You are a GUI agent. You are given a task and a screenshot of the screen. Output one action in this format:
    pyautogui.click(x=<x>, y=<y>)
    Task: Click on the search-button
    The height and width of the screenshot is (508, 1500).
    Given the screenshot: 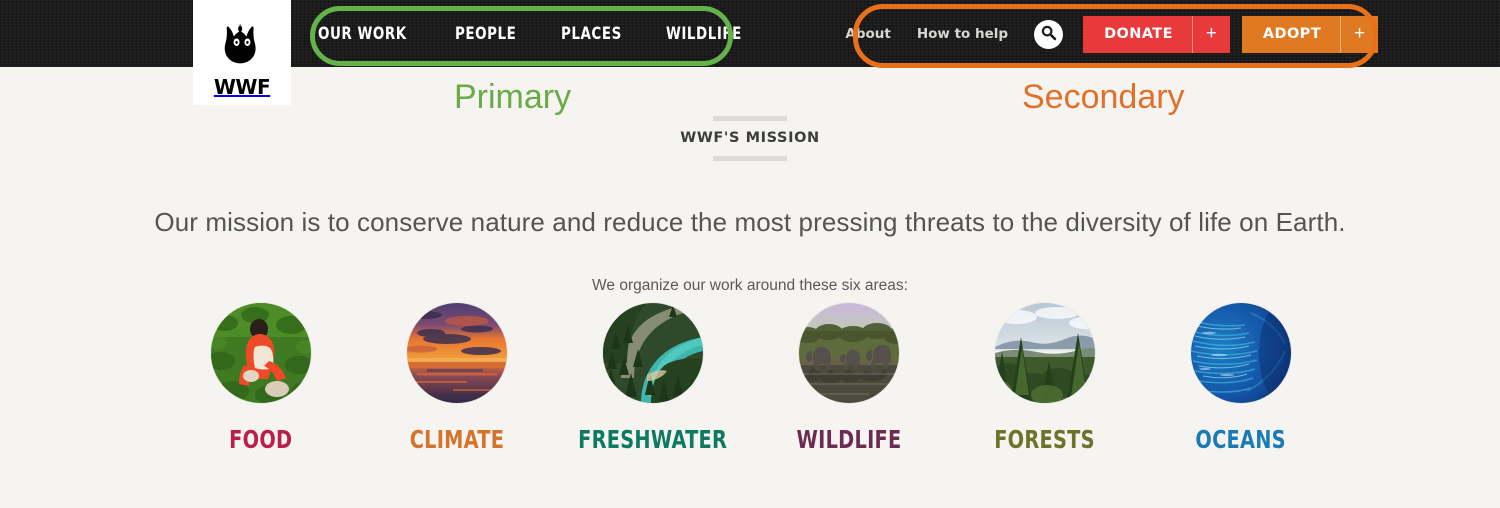 What is the action you would take?
    pyautogui.click(x=1049, y=34)
    